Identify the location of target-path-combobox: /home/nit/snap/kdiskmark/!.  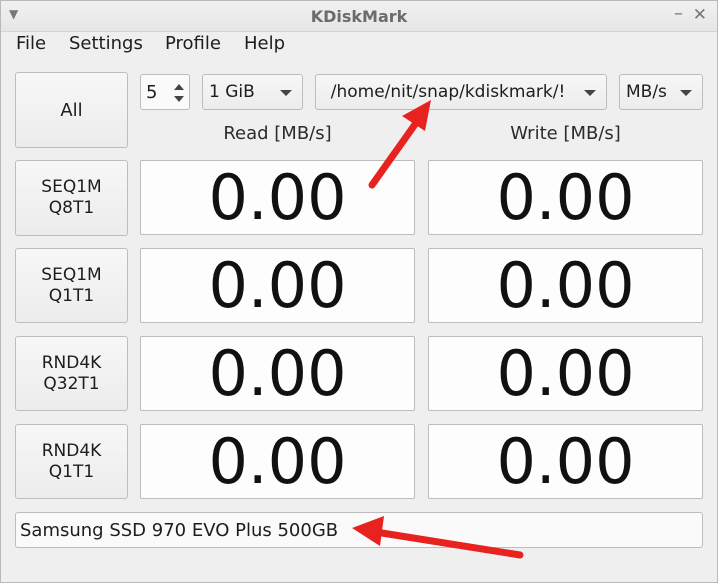
(461, 92).